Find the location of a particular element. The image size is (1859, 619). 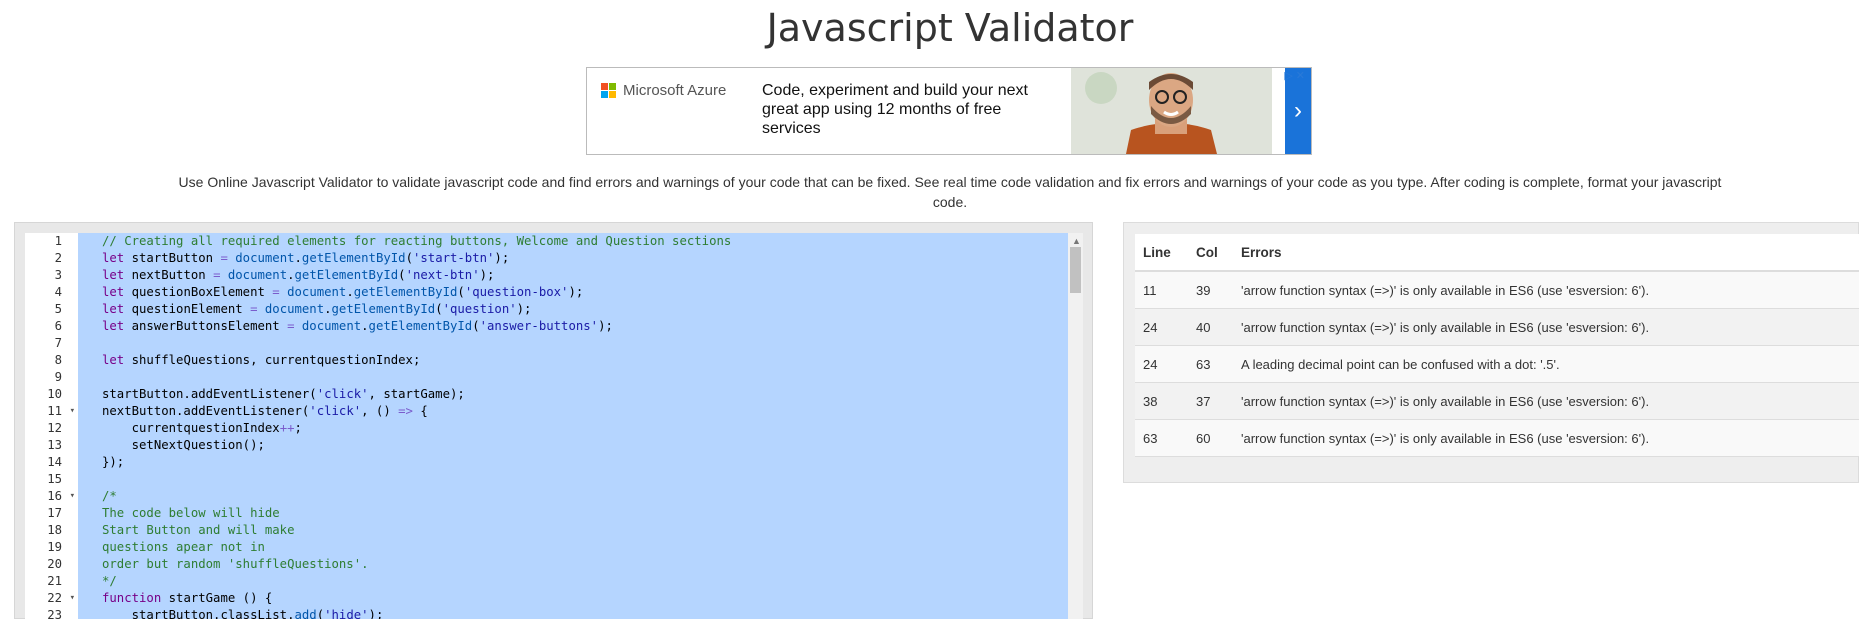

errors-header-row: Line Col Errors is located at coordinates (1497, 253).